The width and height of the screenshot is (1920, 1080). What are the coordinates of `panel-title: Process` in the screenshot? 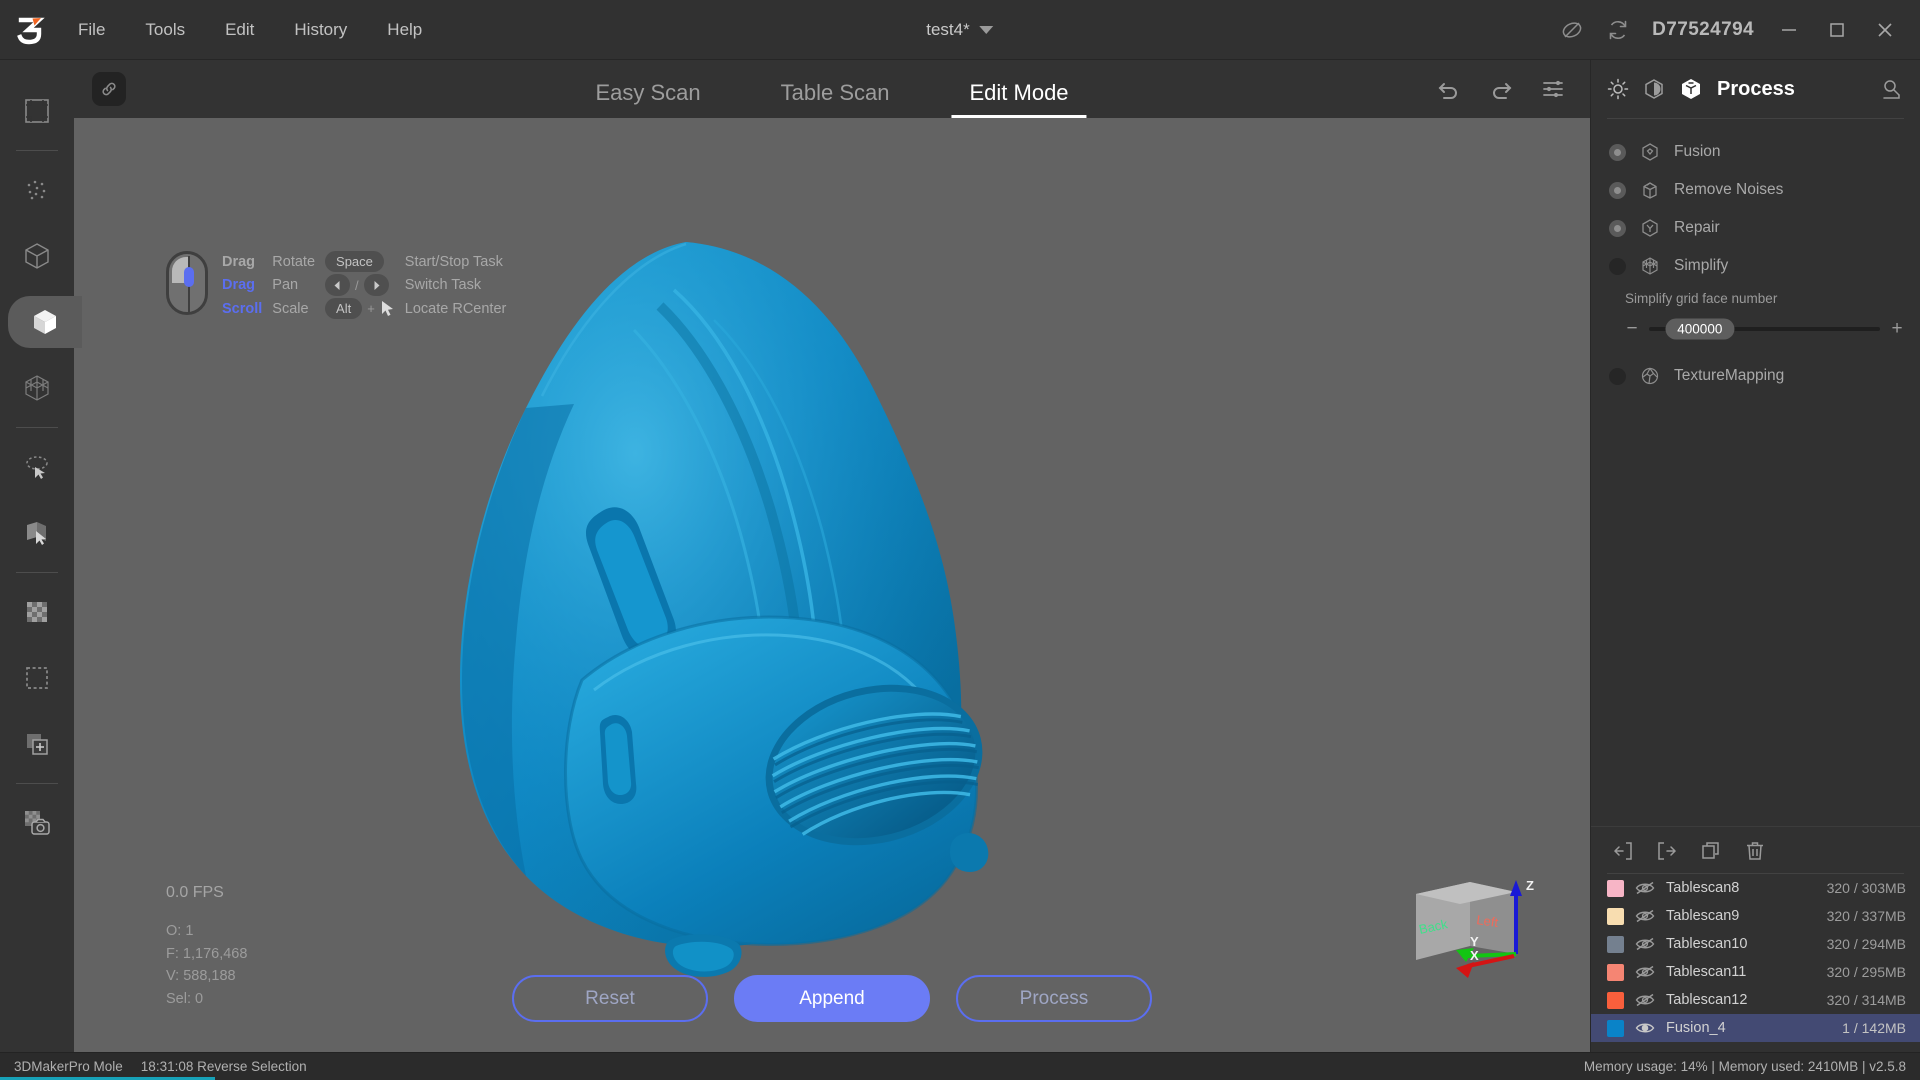 It's located at (1756, 88).